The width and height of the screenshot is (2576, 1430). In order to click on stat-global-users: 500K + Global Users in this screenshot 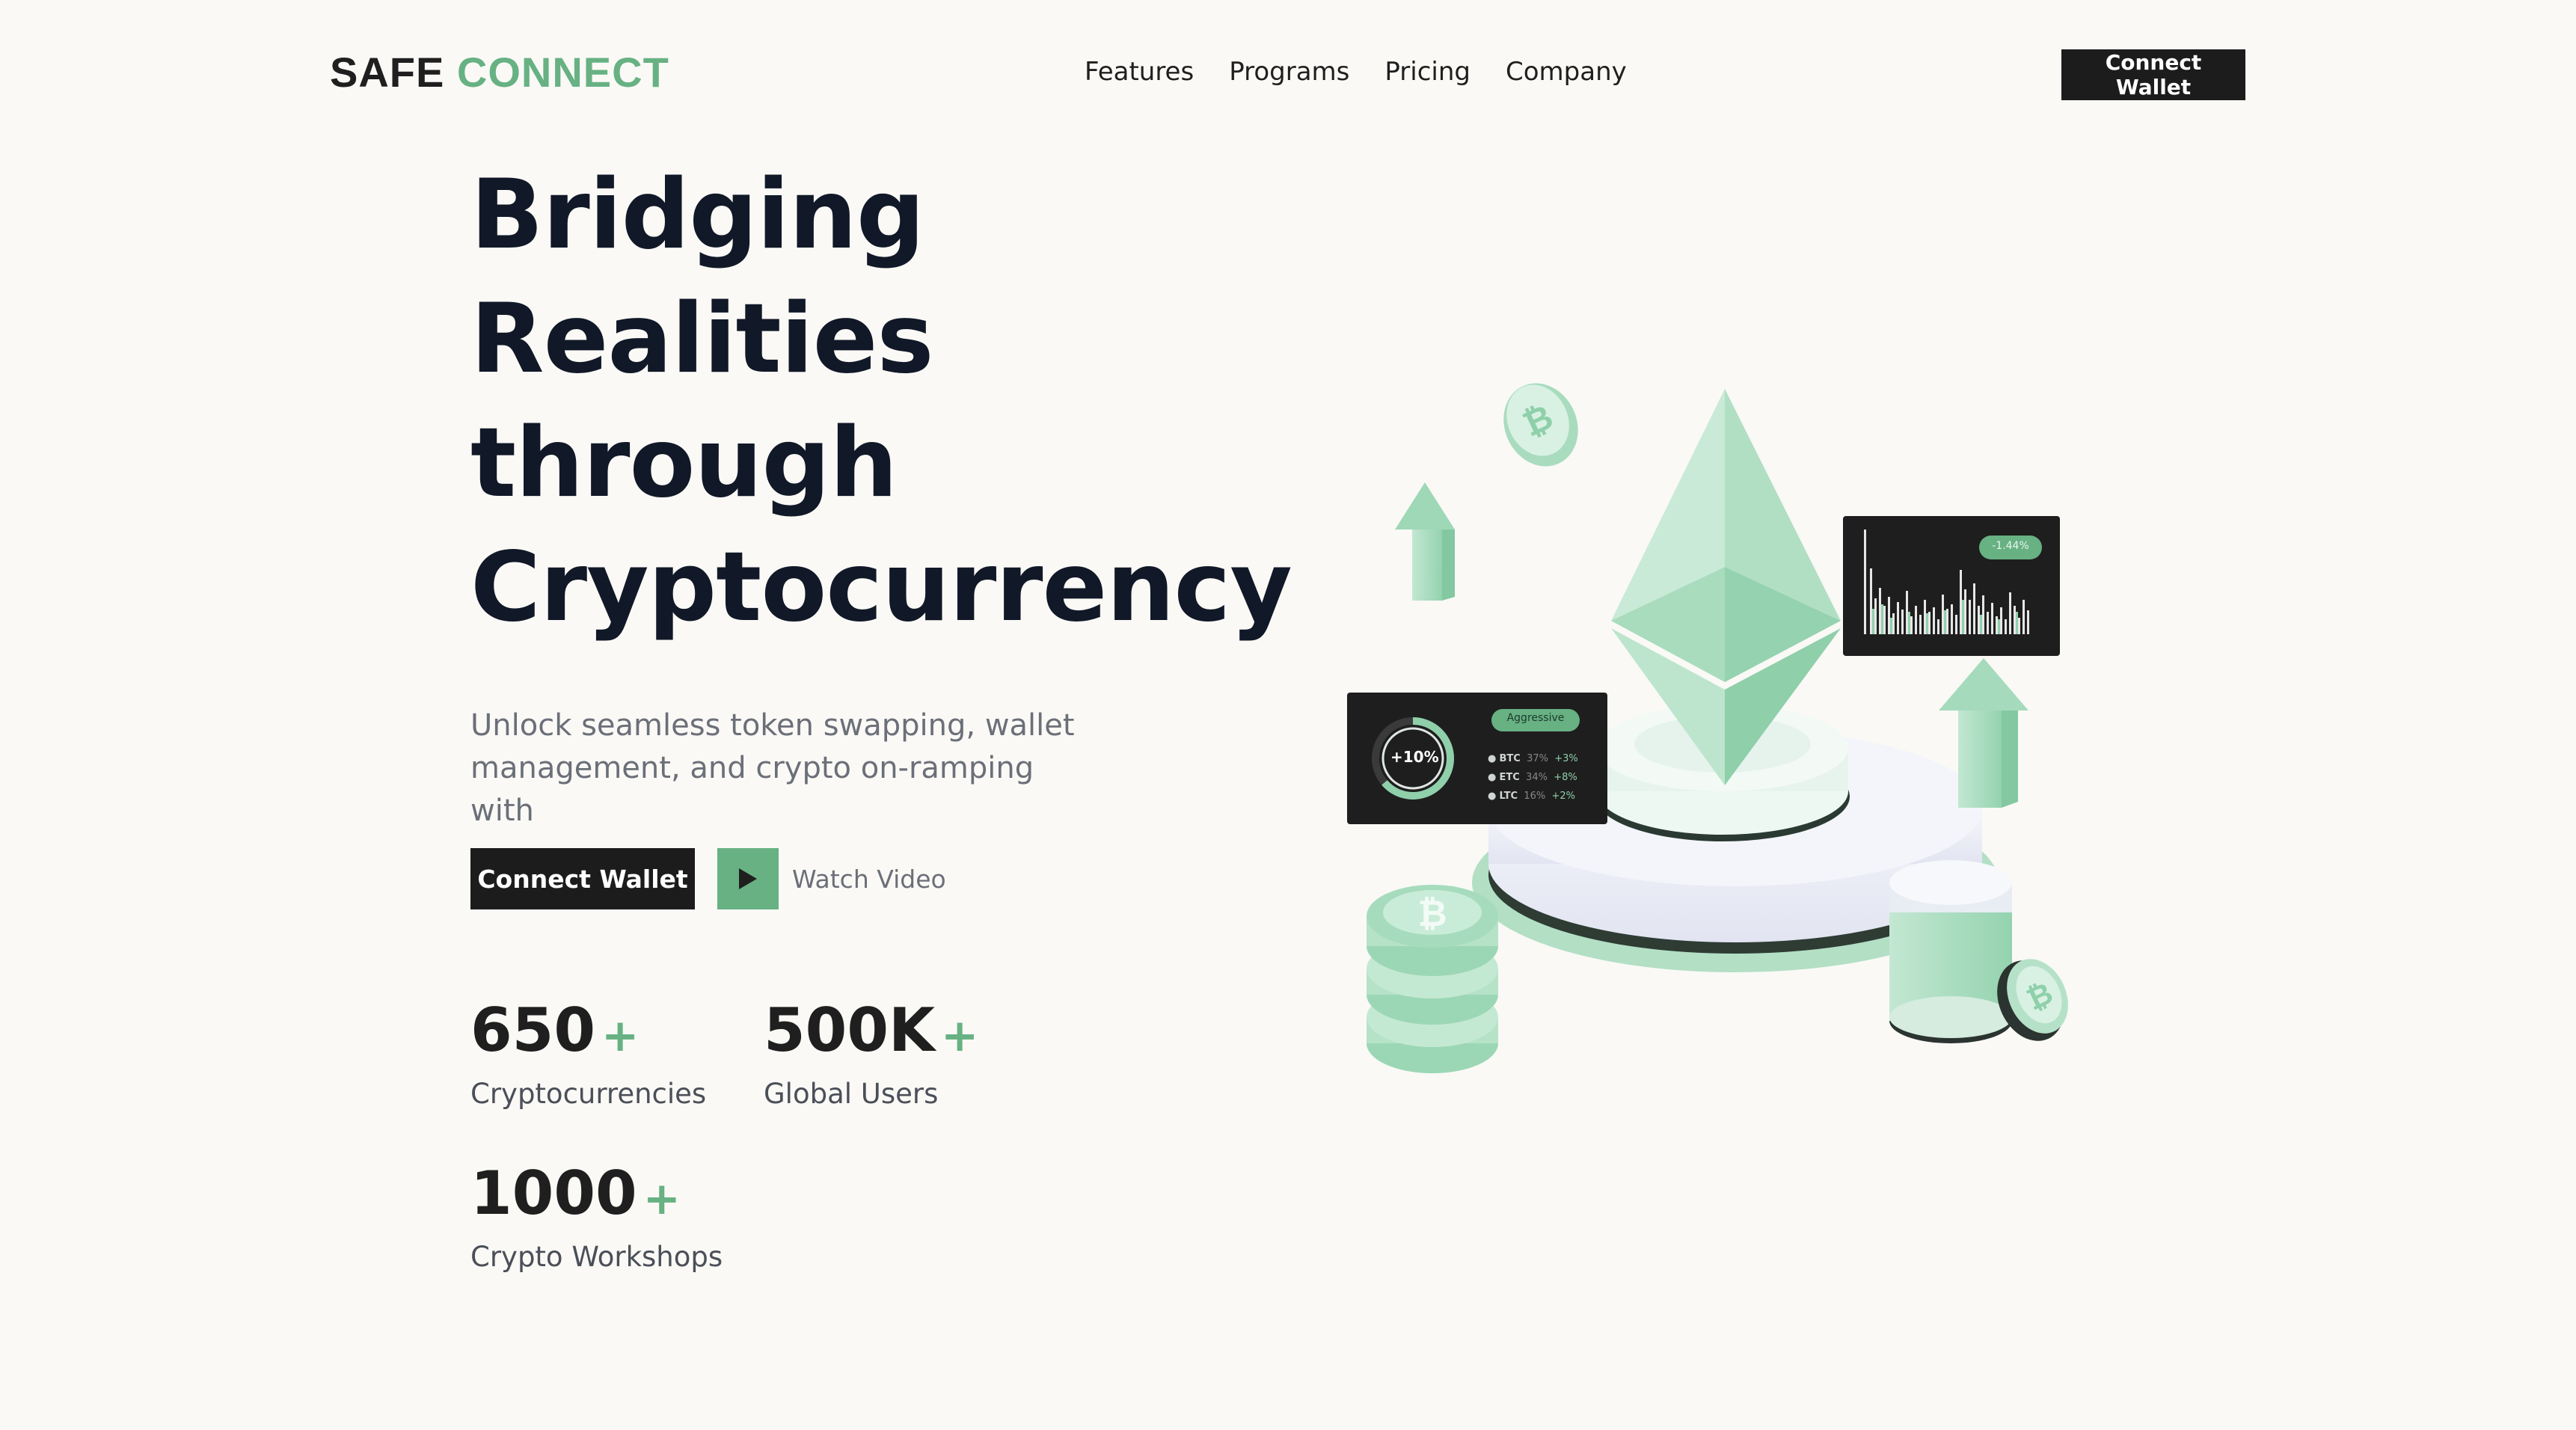, I will do `click(871, 1054)`.